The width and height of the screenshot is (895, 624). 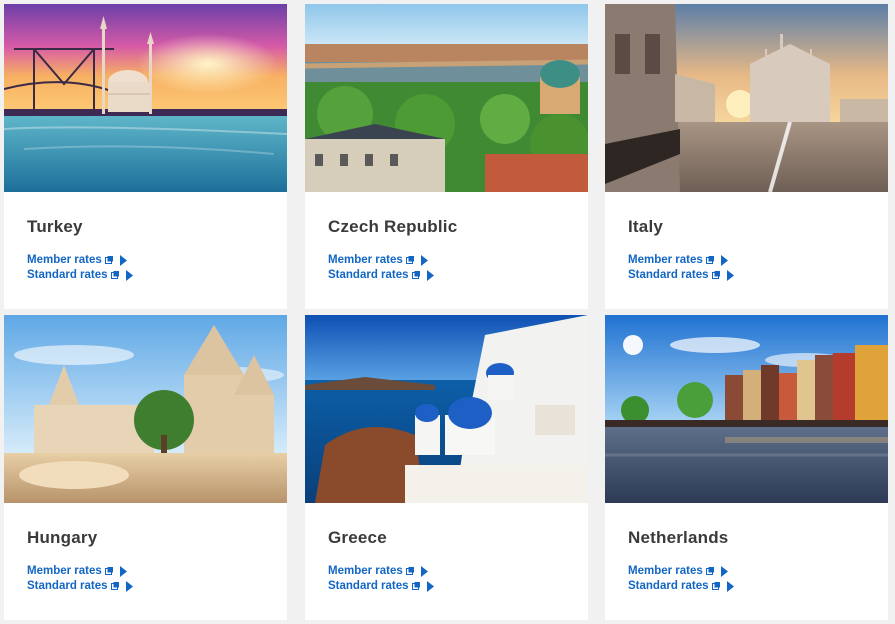 What do you see at coordinates (145, 409) in the screenshot?
I see `hungary-photo` at bounding box center [145, 409].